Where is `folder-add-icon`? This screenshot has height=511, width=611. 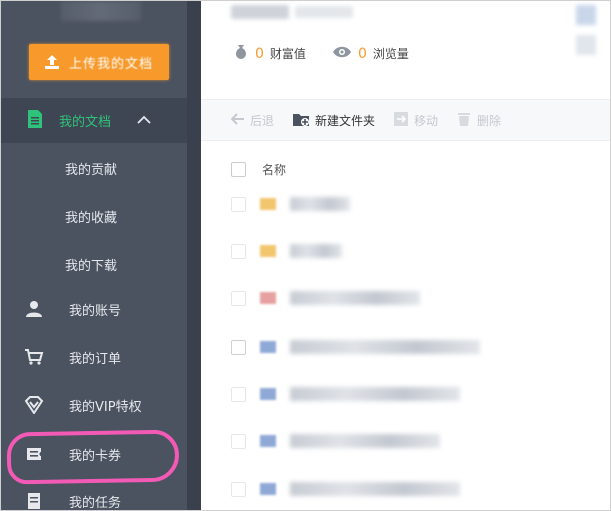
folder-add-icon is located at coordinates (301, 120).